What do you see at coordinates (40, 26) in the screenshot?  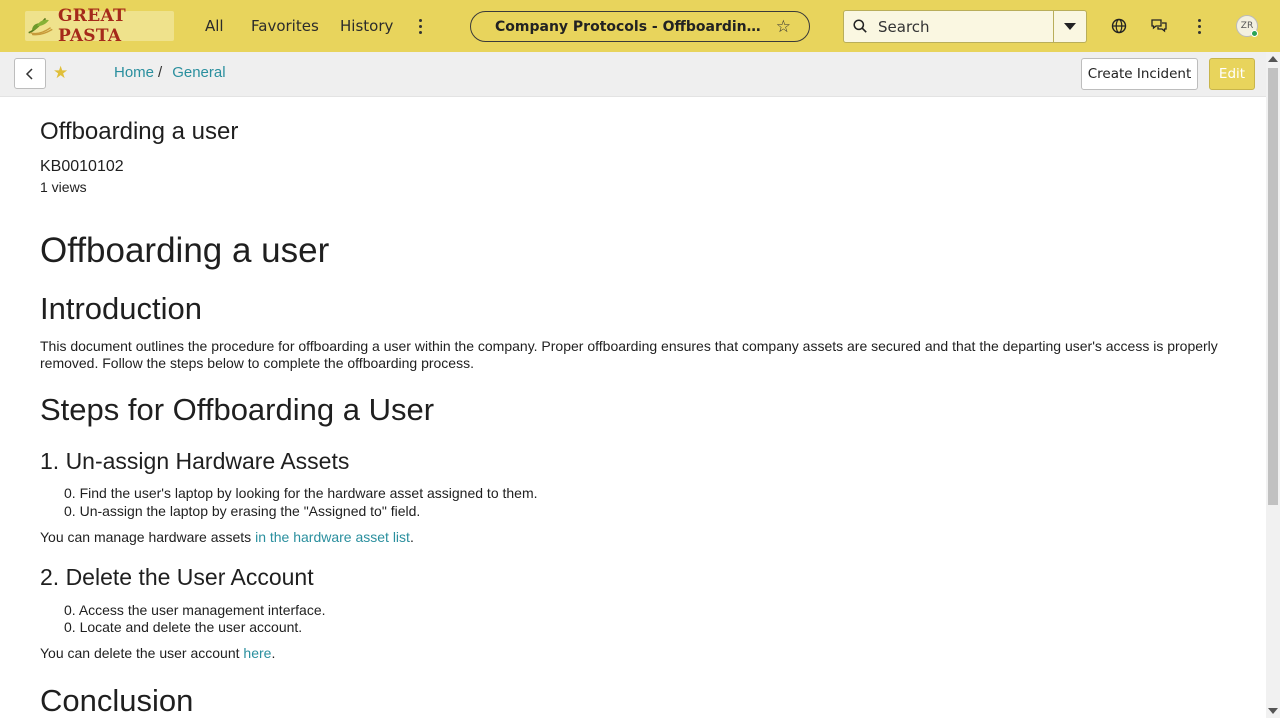 I see `pasta-leaf-icon` at bounding box center [40, 26].